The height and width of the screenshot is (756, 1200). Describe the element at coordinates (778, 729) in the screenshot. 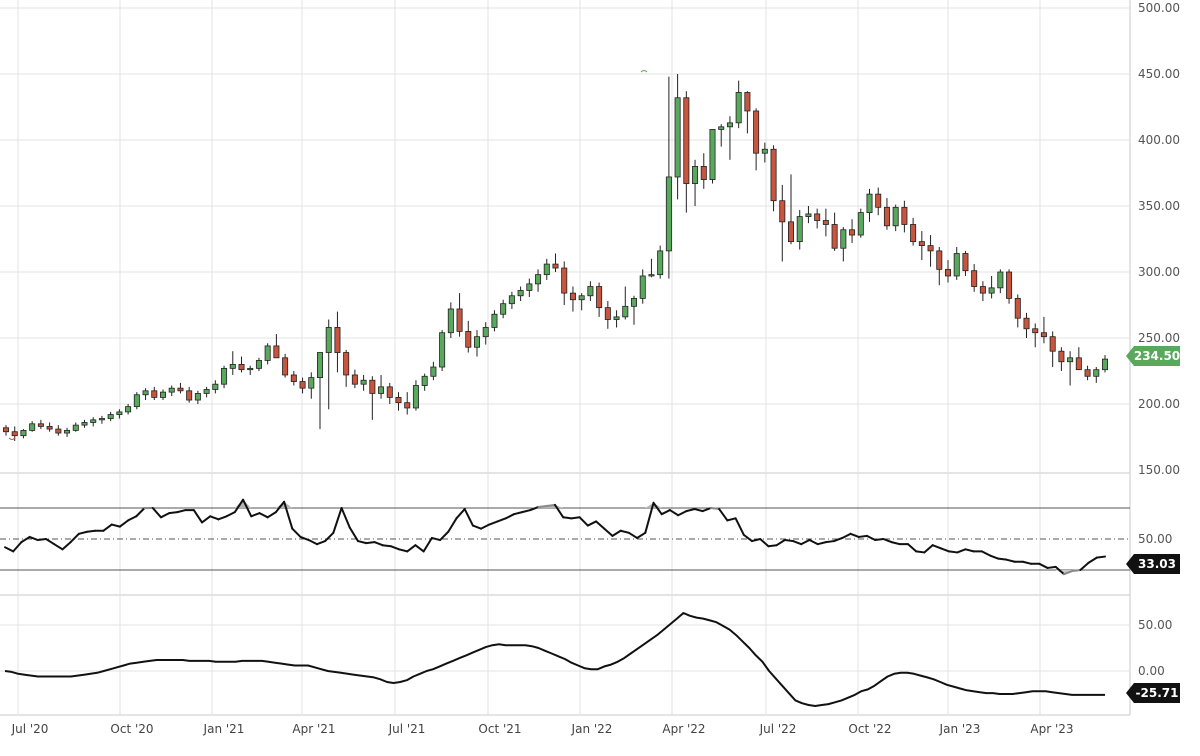

I see `x-tick-label: Jul '22` at that location.